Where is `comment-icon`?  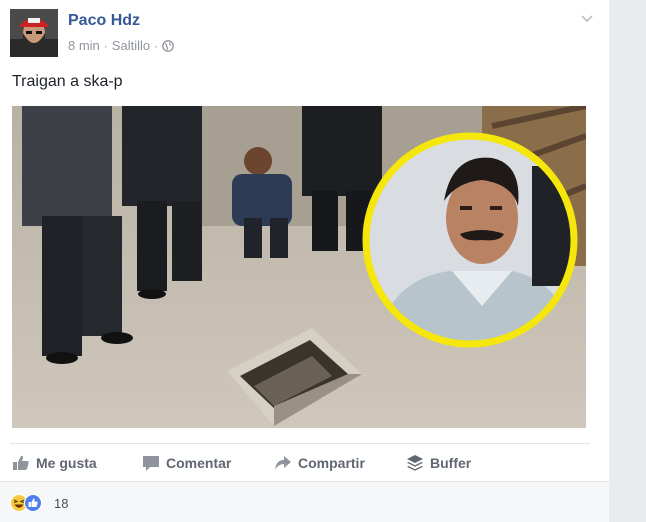 comment-icon is located at coordinates (151, 463).